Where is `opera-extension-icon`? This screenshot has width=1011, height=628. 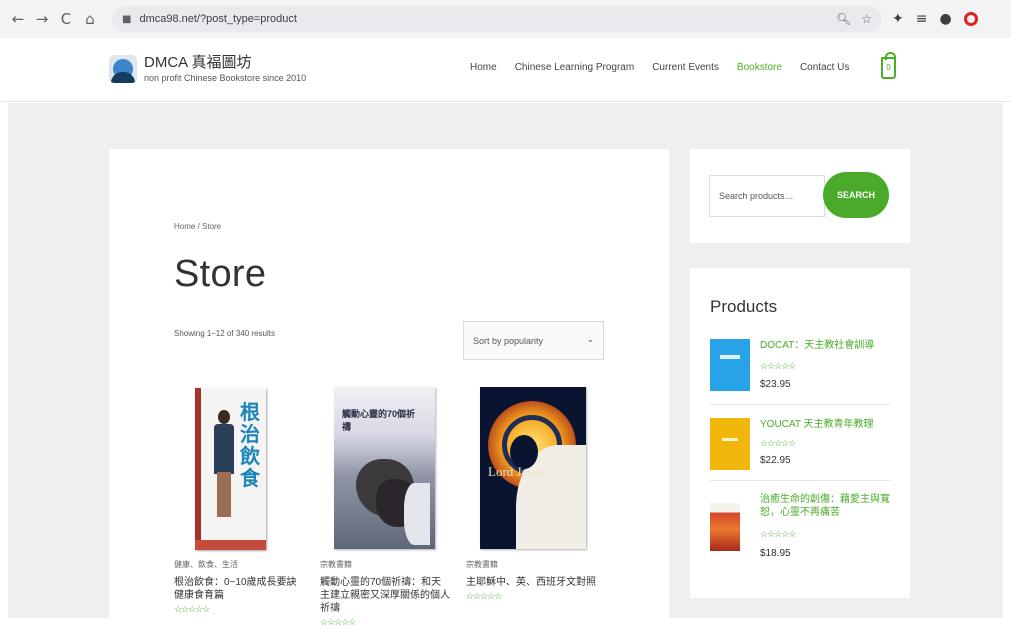 opera-extension-icon is located at coordinates (970, 19).